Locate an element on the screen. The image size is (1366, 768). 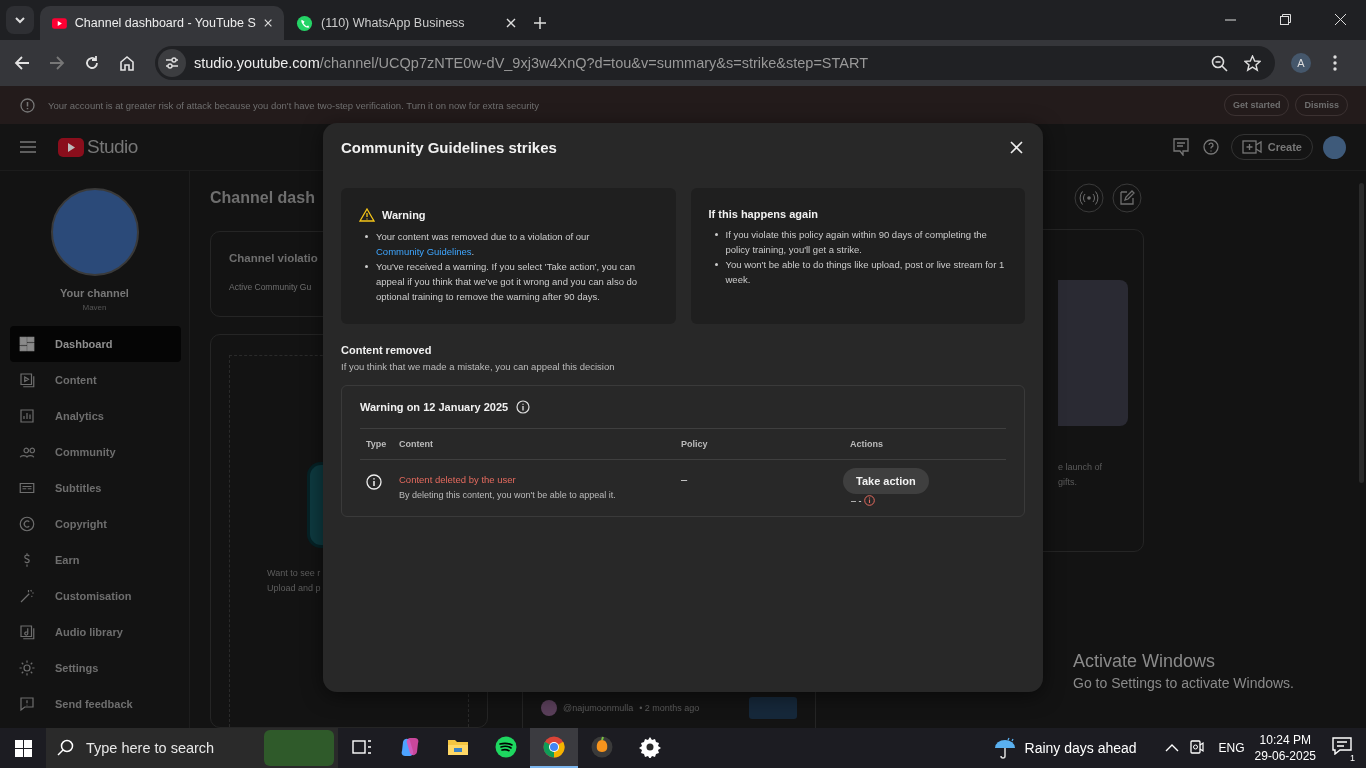
settings-icon is located at coordinates (27, 668).